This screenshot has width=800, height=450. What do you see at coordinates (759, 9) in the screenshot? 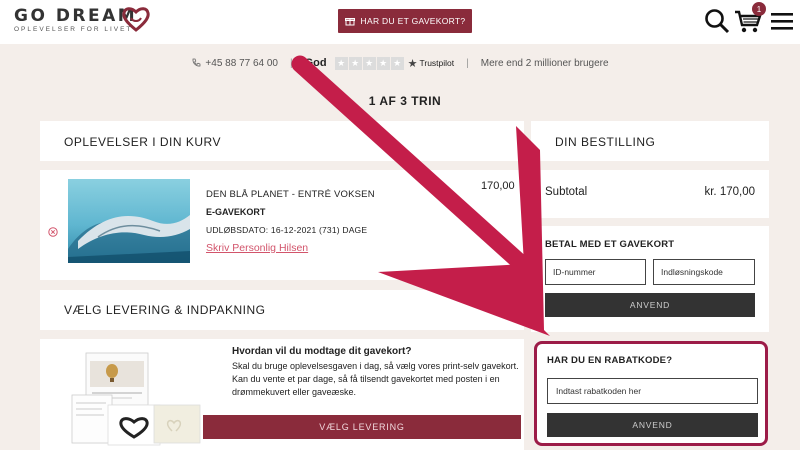
I see `cart-count-badge: 1` at bounding box center [759, 9].